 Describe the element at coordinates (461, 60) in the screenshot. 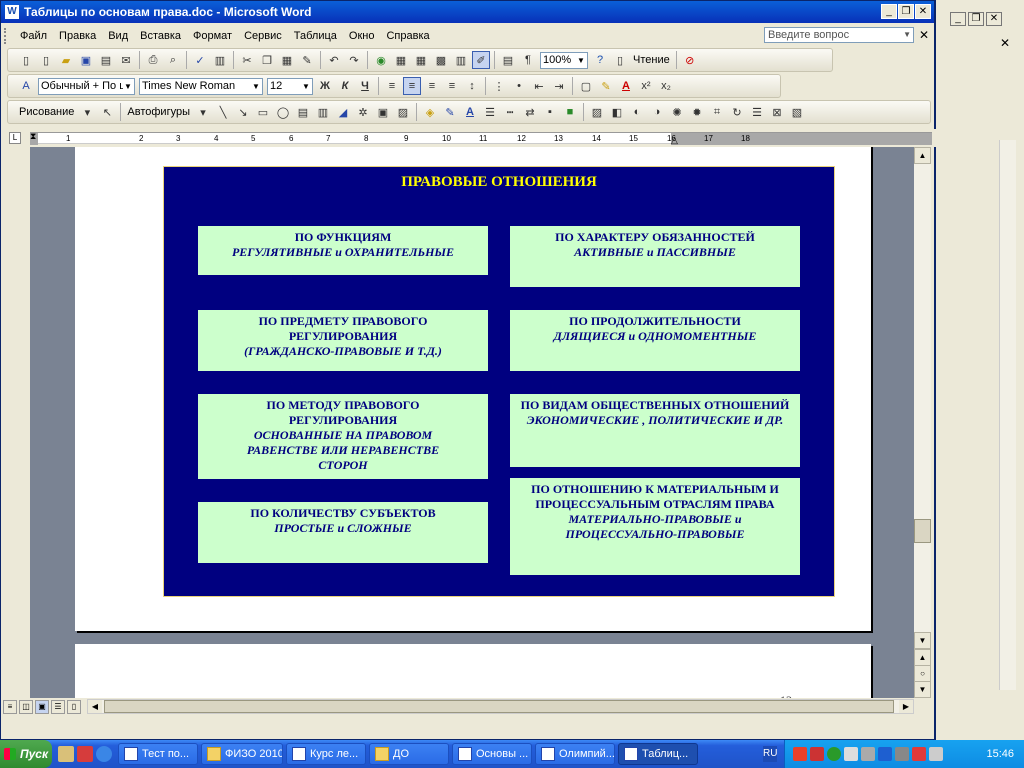

I see `columns-icon: ▥` at that location.